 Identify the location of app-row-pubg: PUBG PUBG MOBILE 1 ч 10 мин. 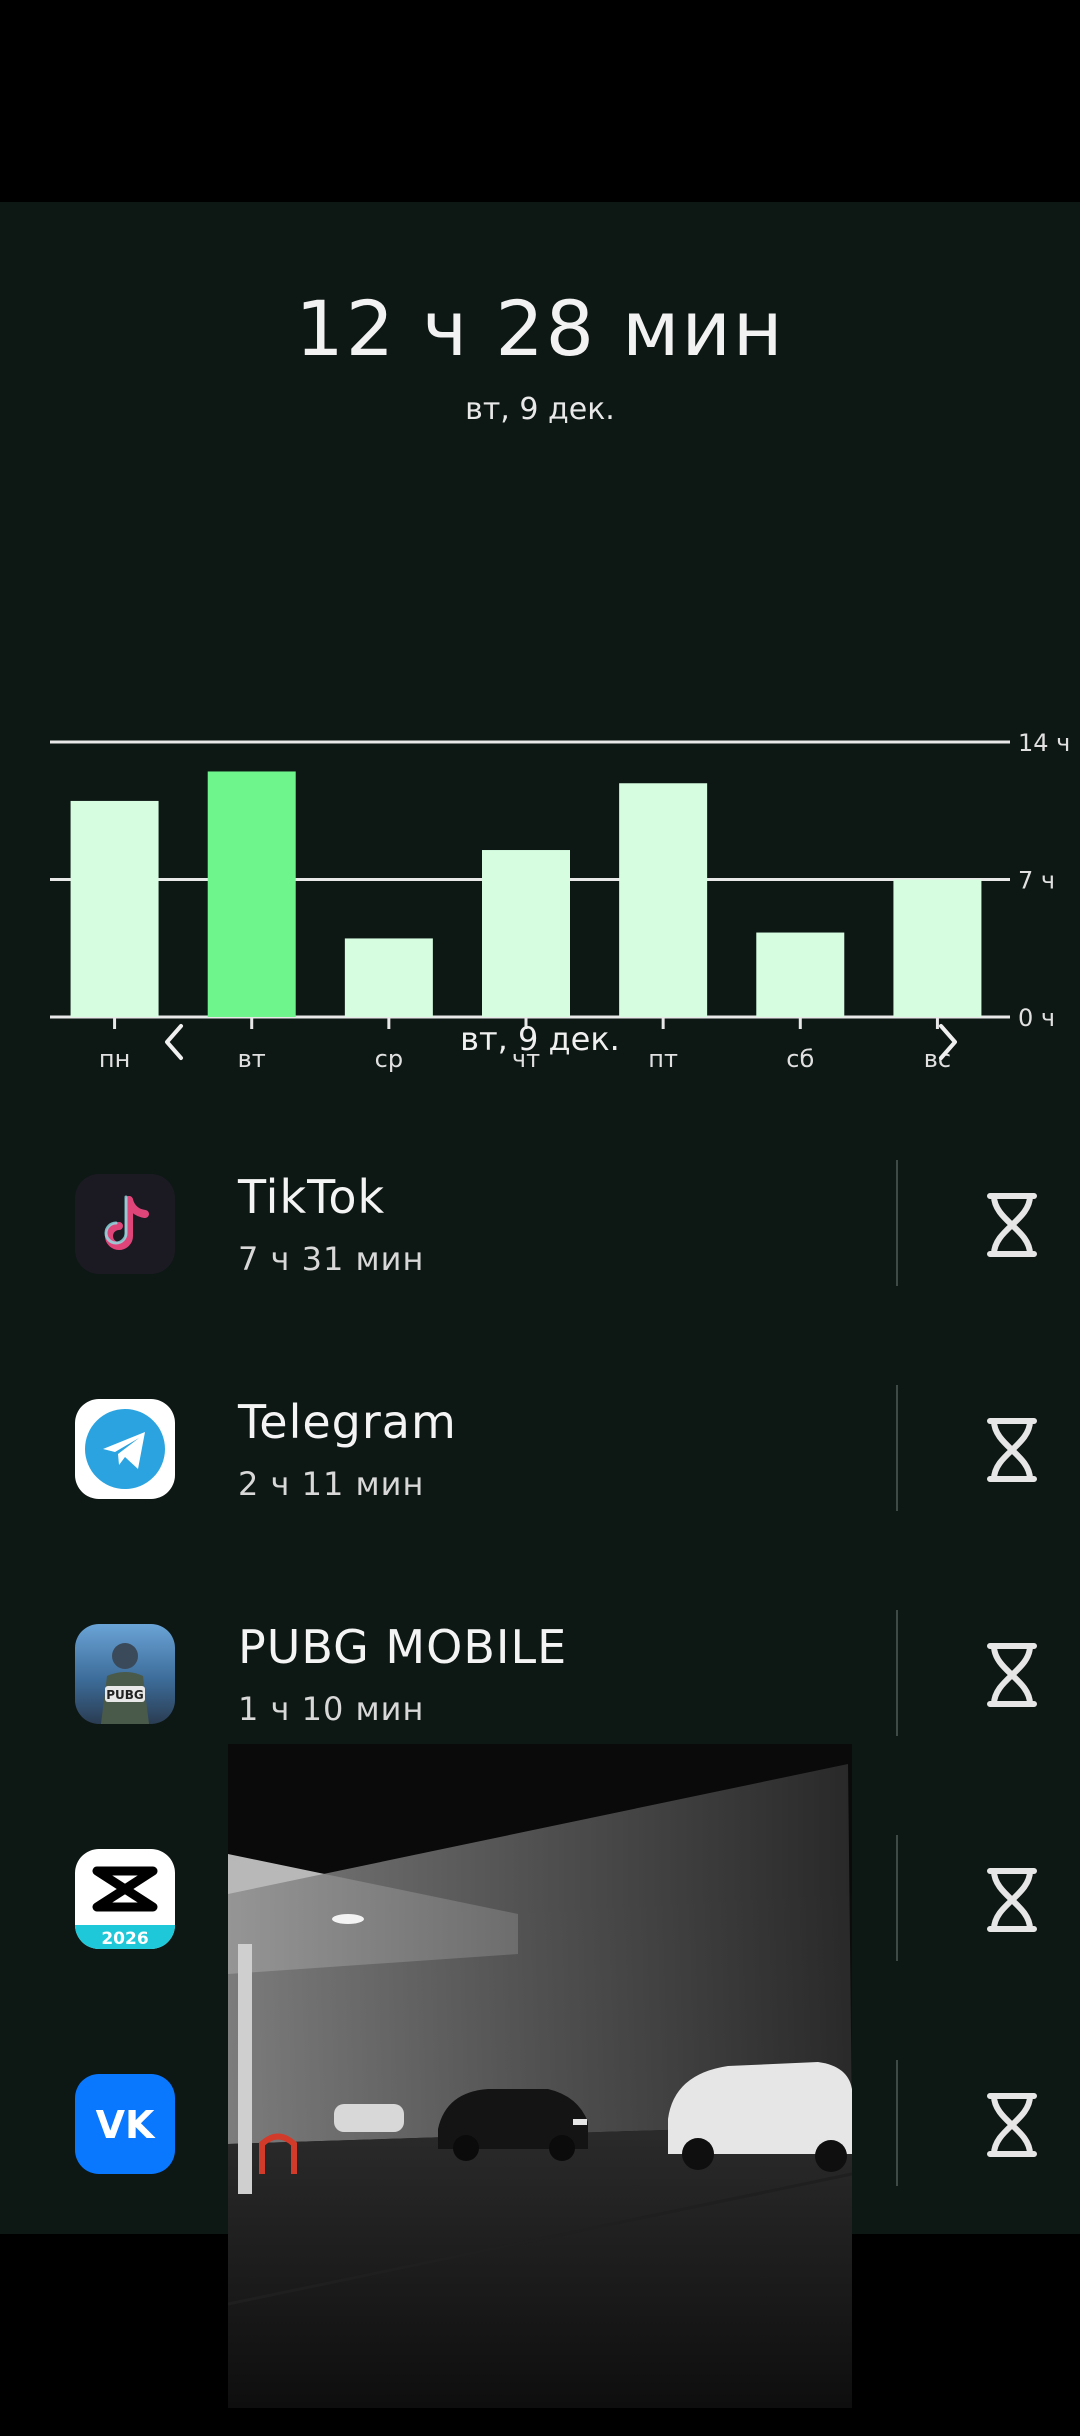
(540, 1675).